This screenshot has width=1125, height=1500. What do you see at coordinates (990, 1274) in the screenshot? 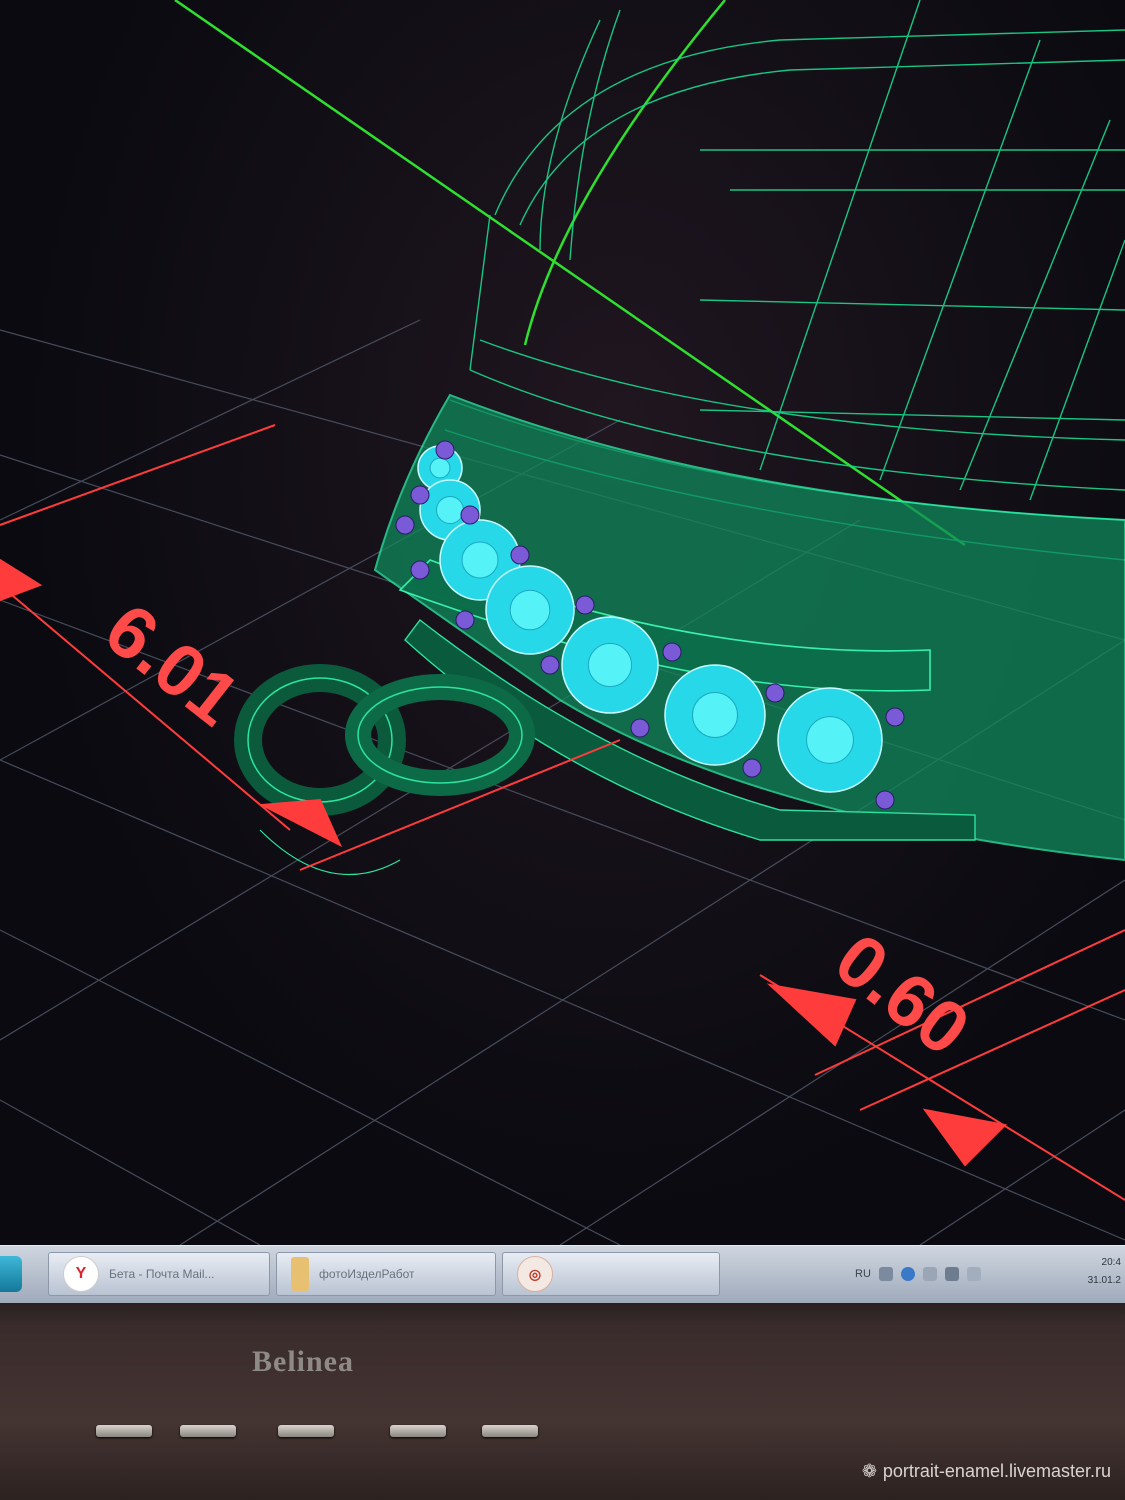
I see `system-tray: RU 20:4 31.01.2` at bounding box center [990, 1274].